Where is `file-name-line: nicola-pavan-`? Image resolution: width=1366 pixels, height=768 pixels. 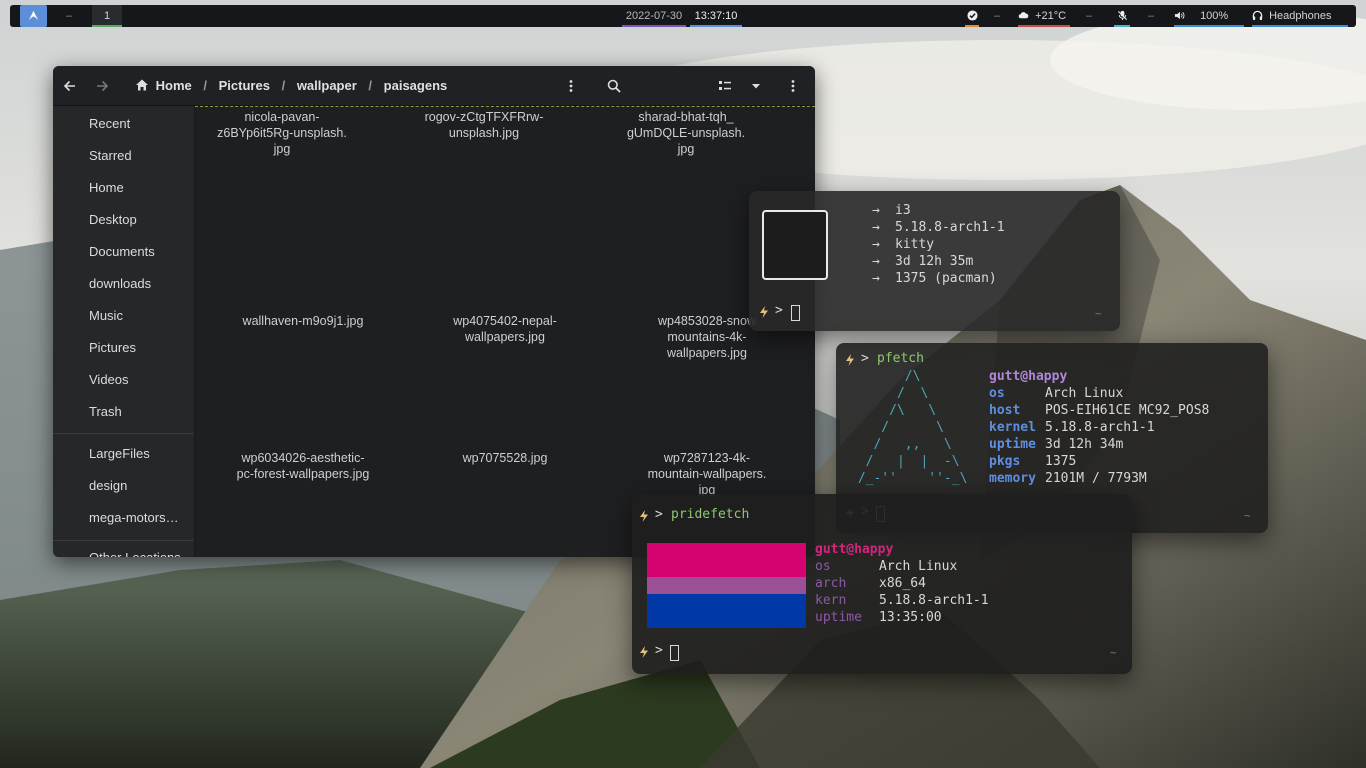 file-name-line: nicola-pavan- is located at coordinates (282, 117).